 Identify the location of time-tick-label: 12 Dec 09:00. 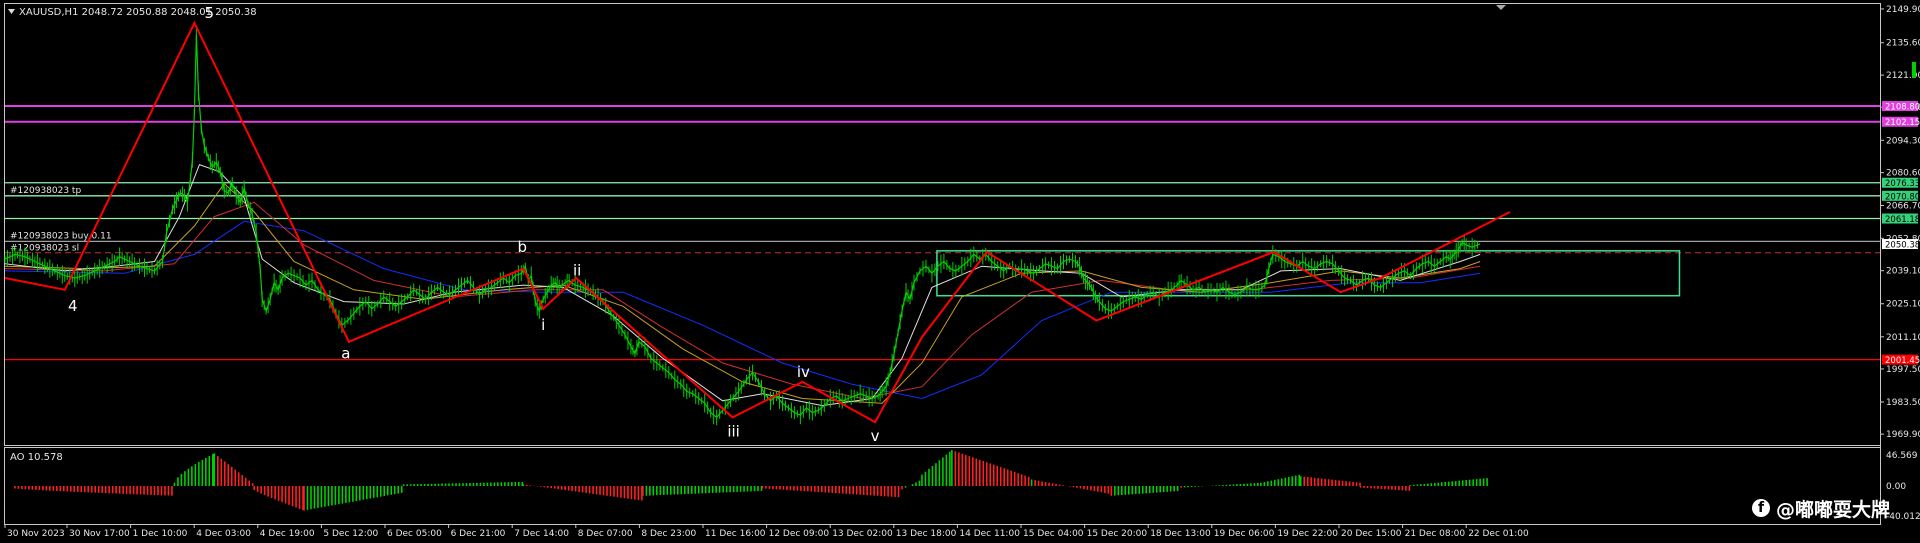
(799, 534).